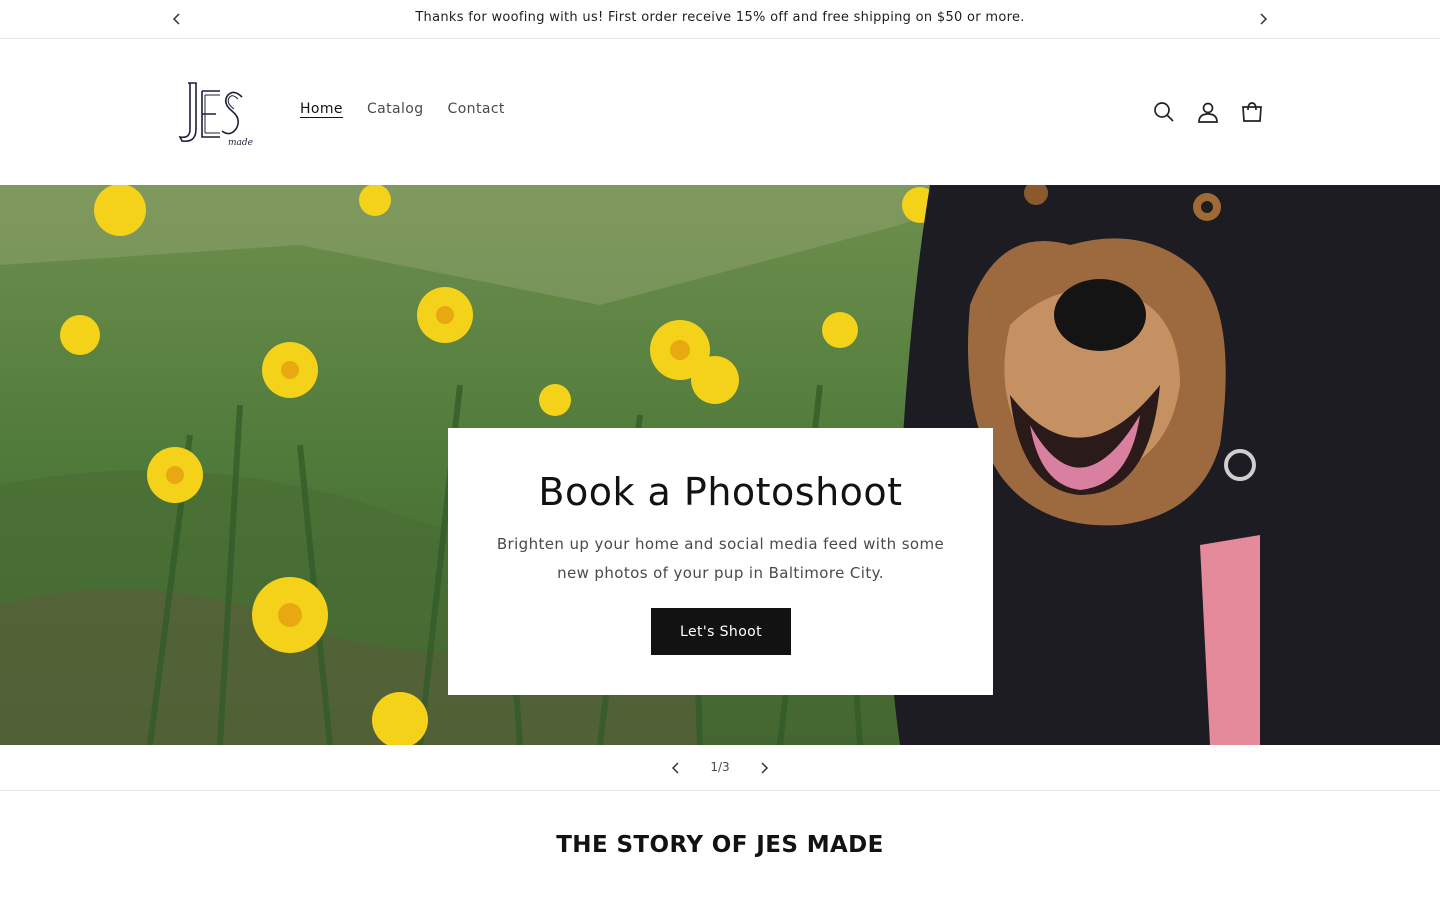 This screenshot has height=900, width=1440. I want to click on nav-contact: Contact, so click(476, 109).